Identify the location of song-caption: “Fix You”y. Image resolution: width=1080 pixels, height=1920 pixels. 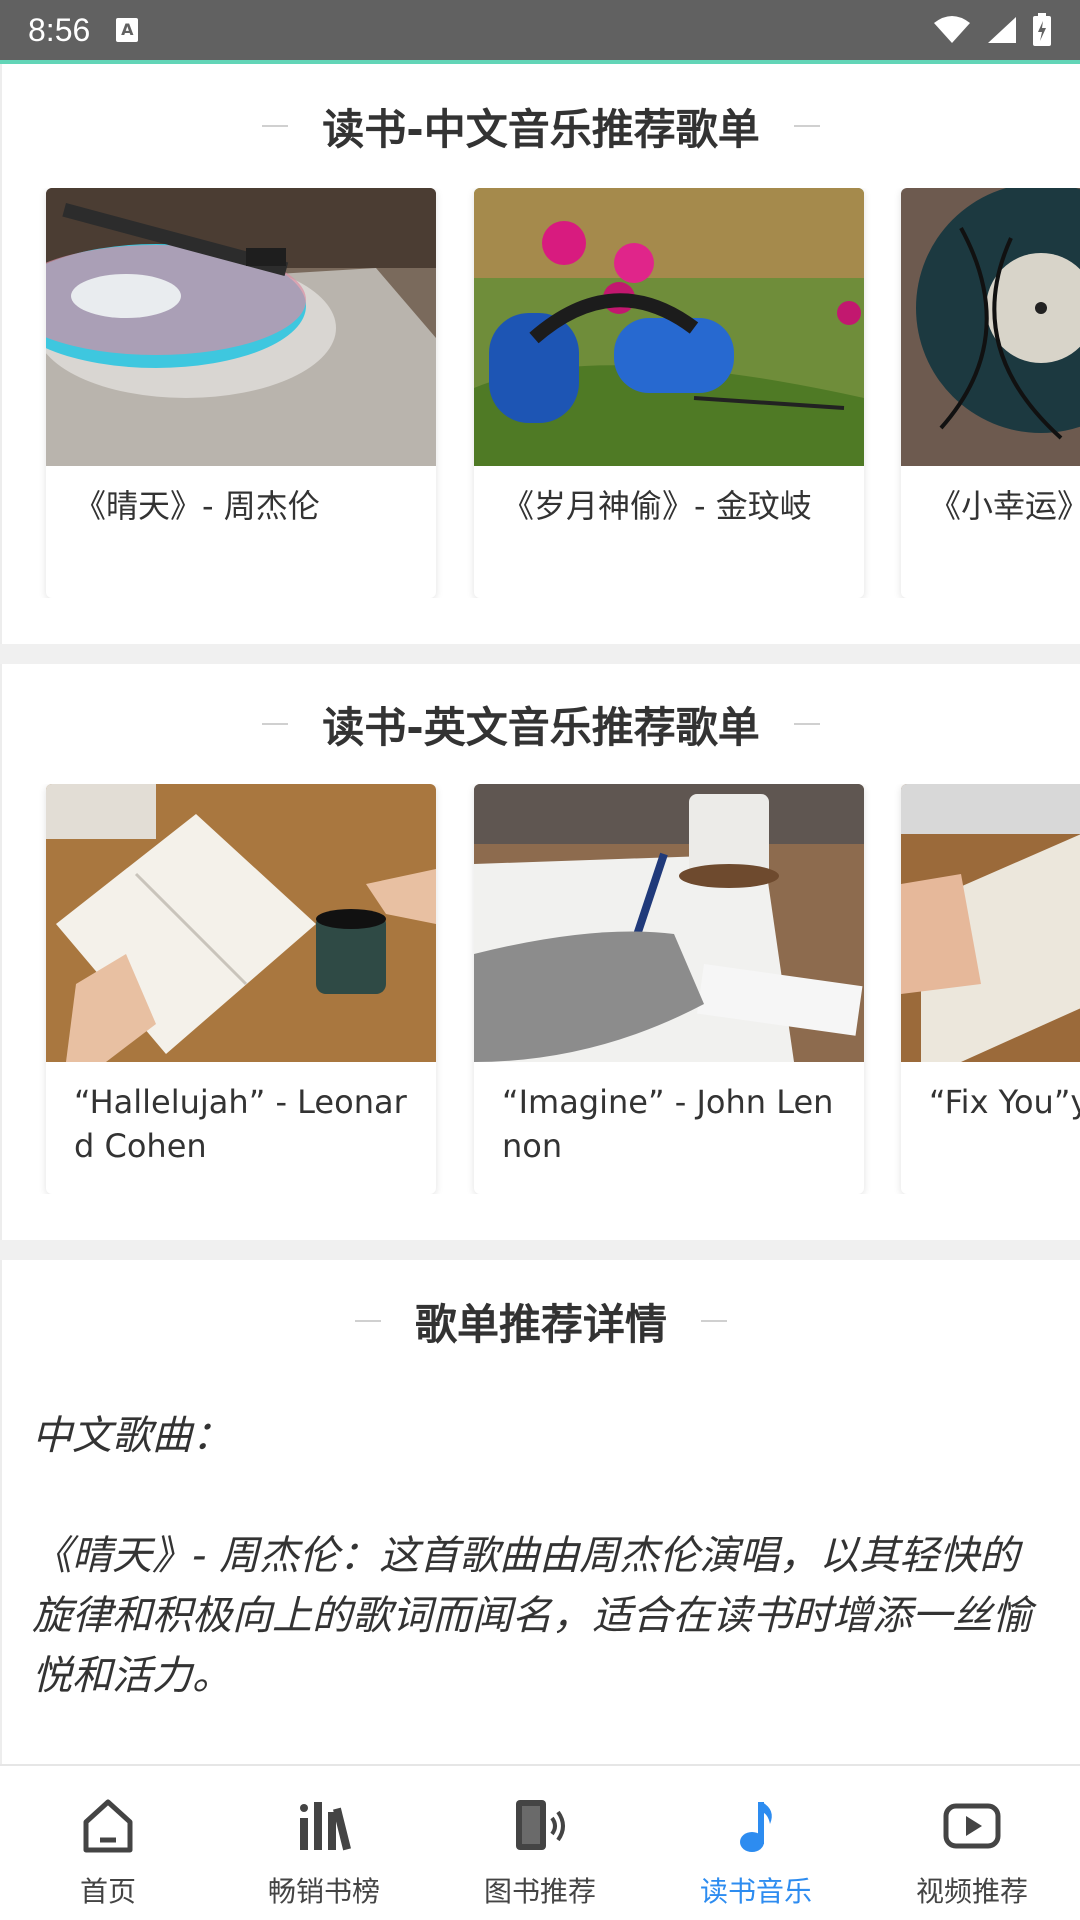
(1004, 1102).